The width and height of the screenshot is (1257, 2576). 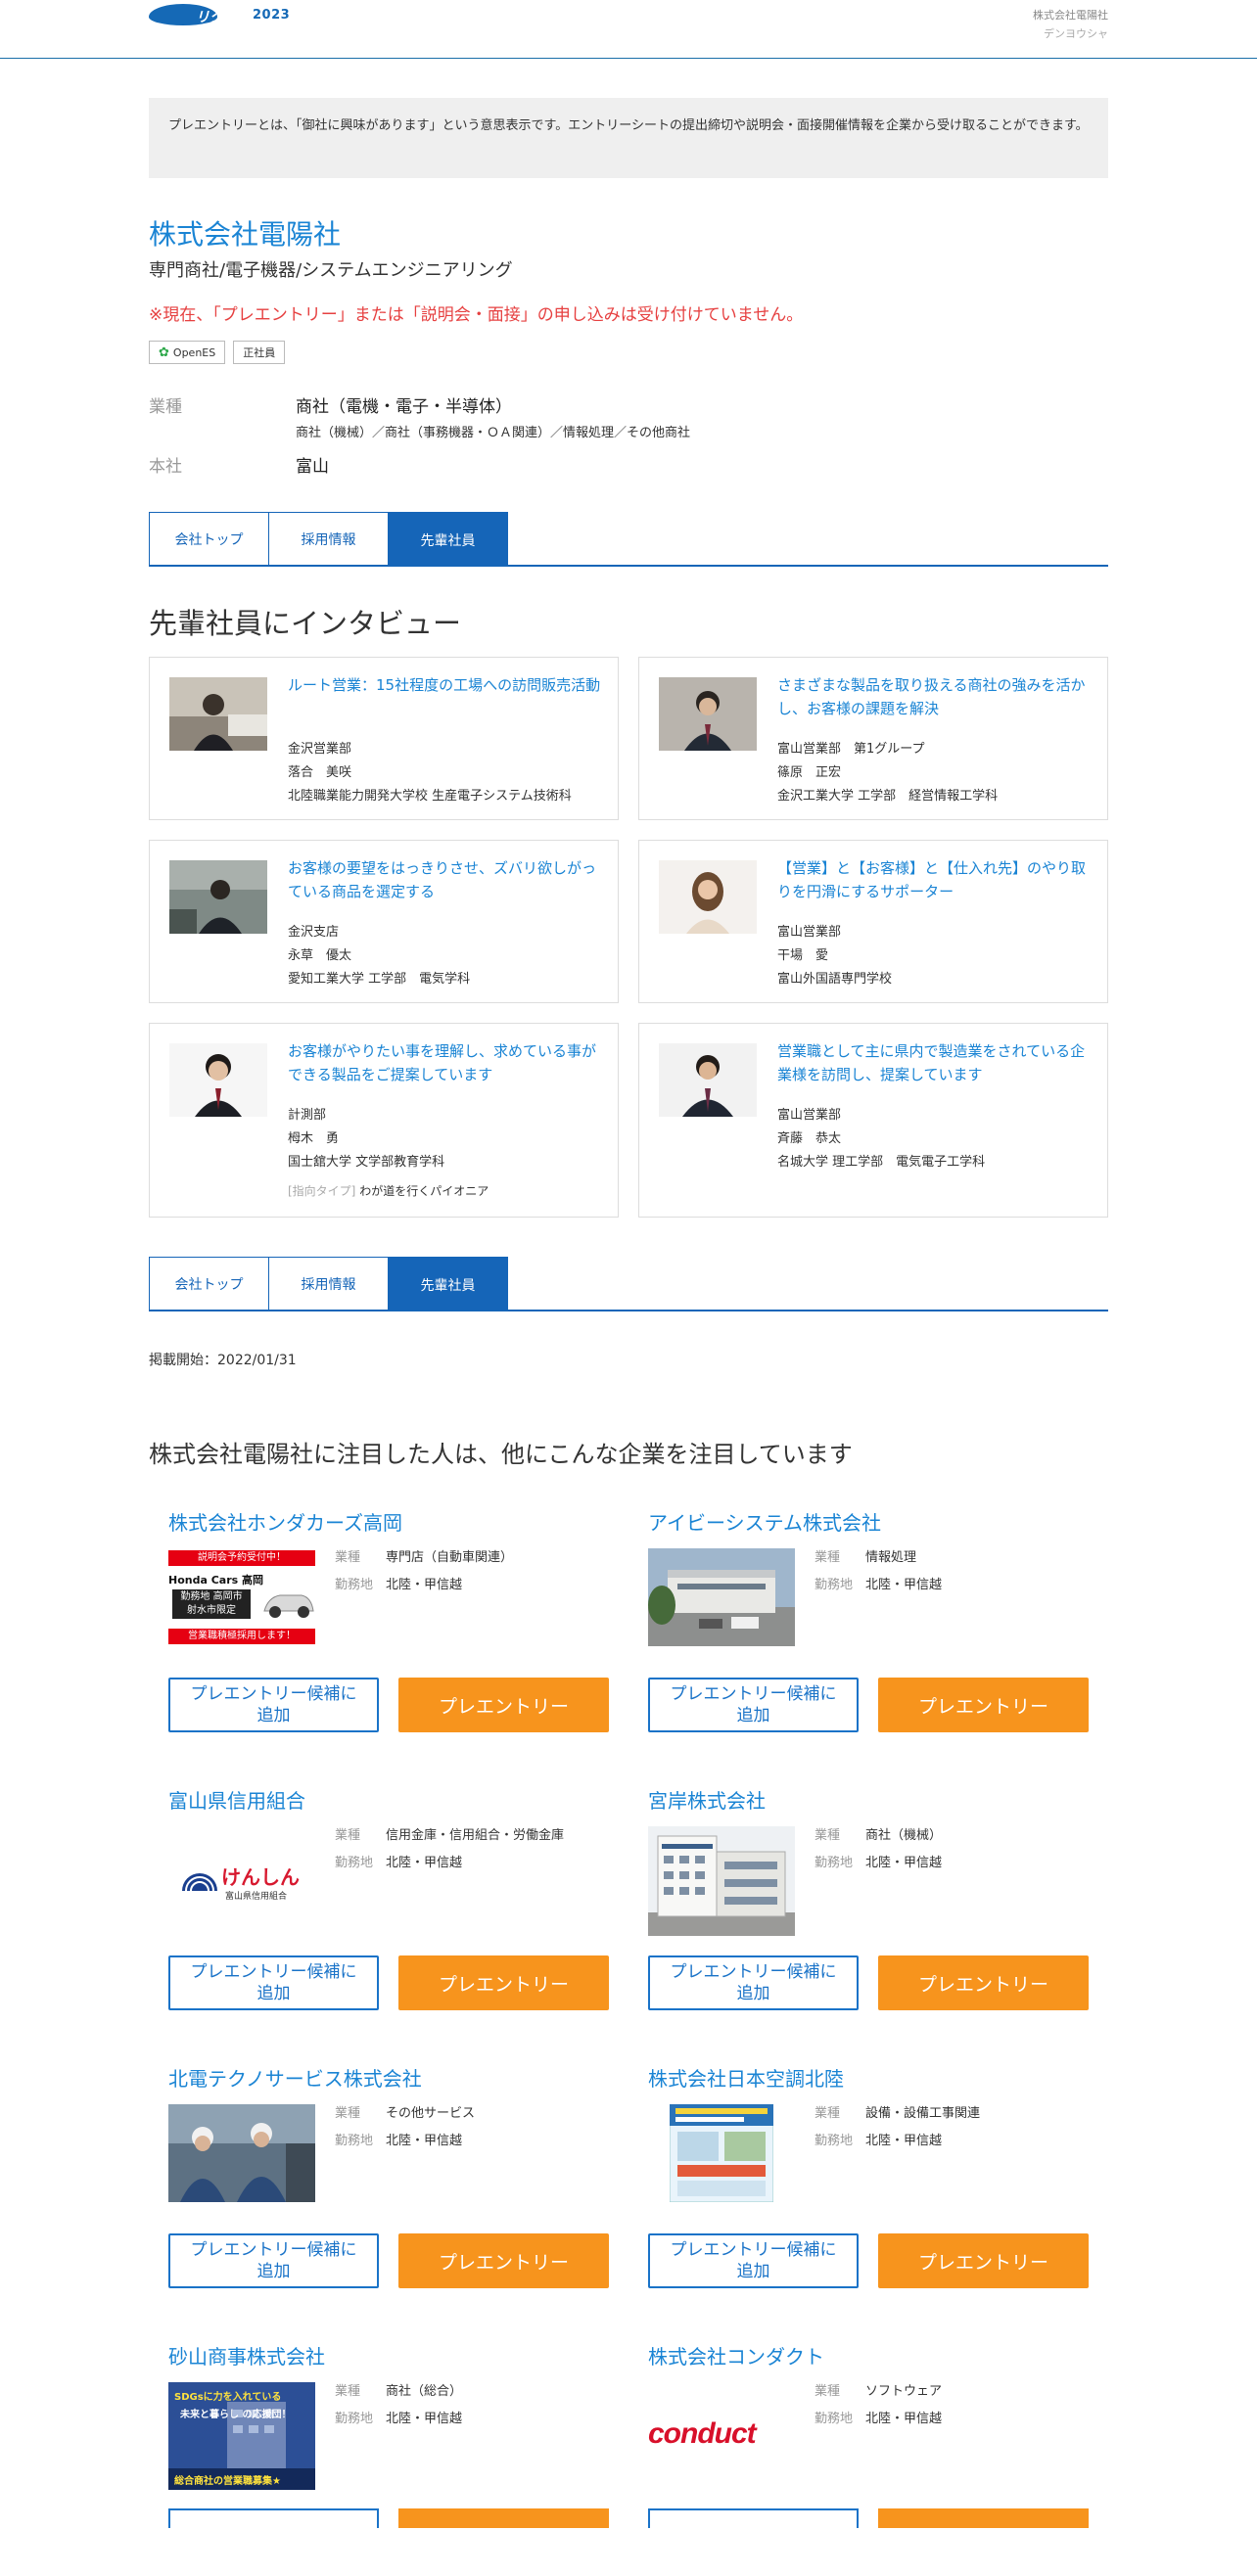 I want to click on staff-dept: 金沢支店, so click(x=314, y=932).